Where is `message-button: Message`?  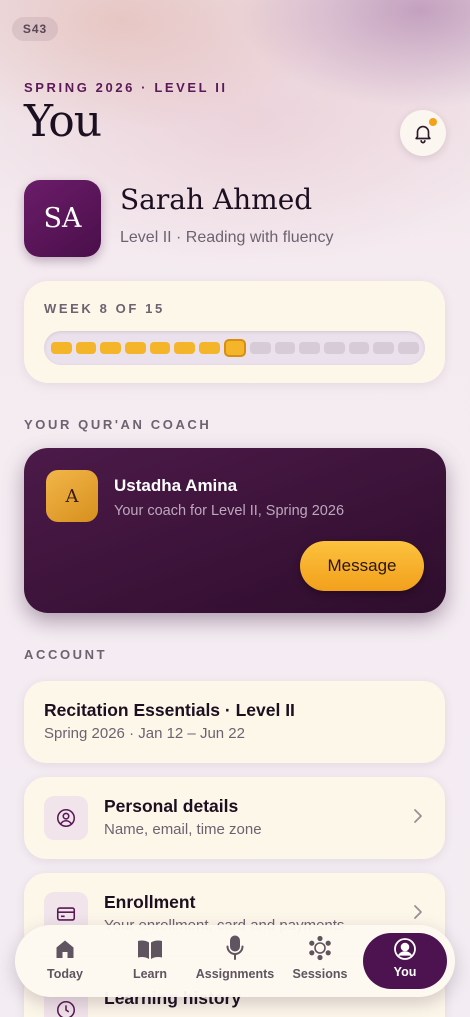
message-button: Message is located at coordinates (362, 566).